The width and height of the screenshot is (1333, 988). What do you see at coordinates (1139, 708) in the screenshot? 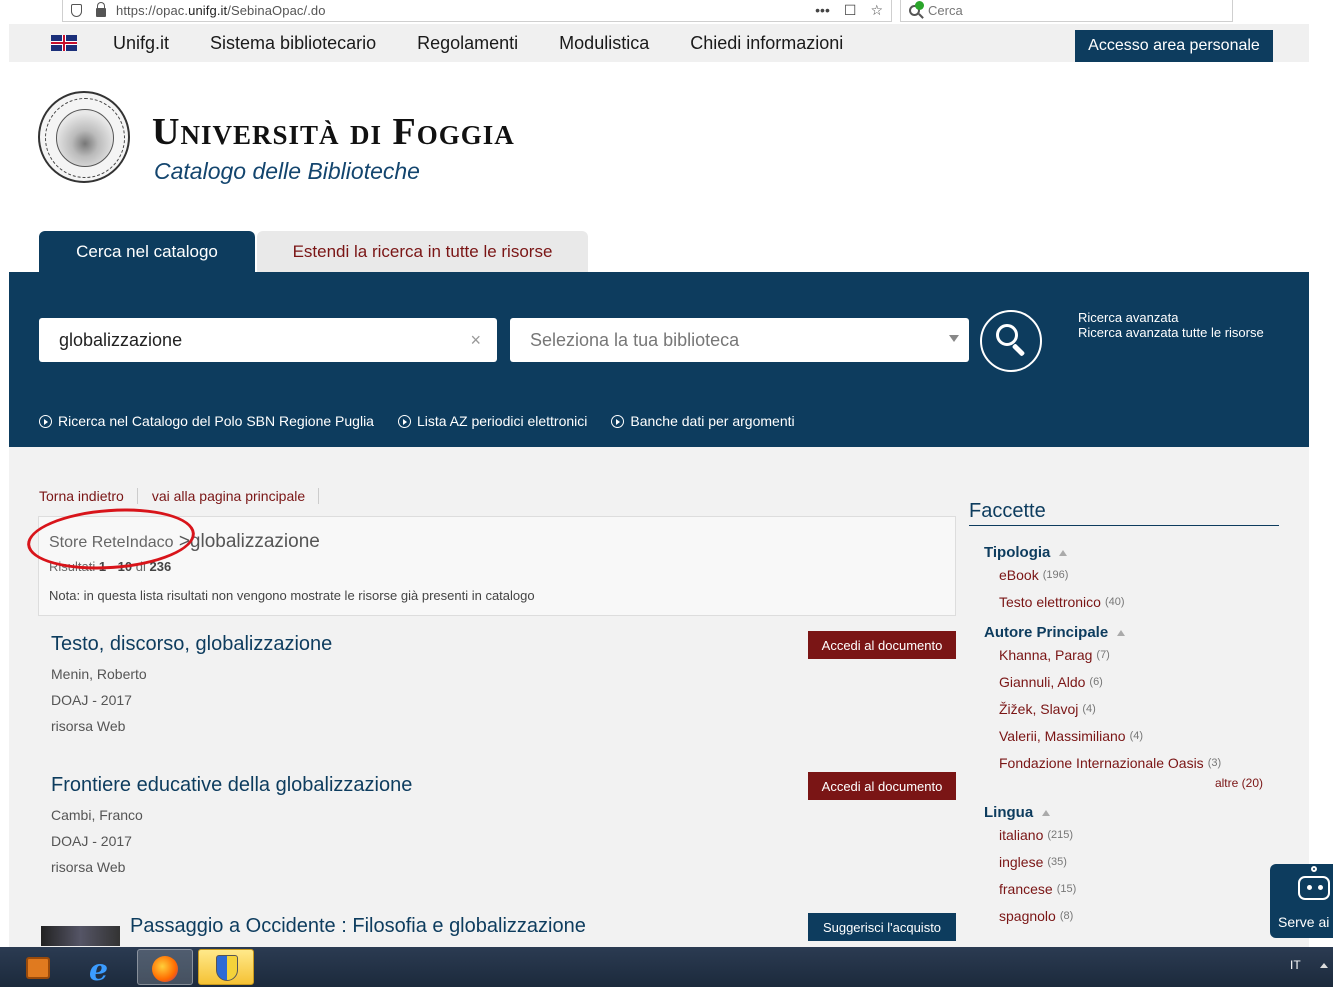
I see `facet-item: Žižek, Slavoj (4)` at bounding box center [1139, 708].